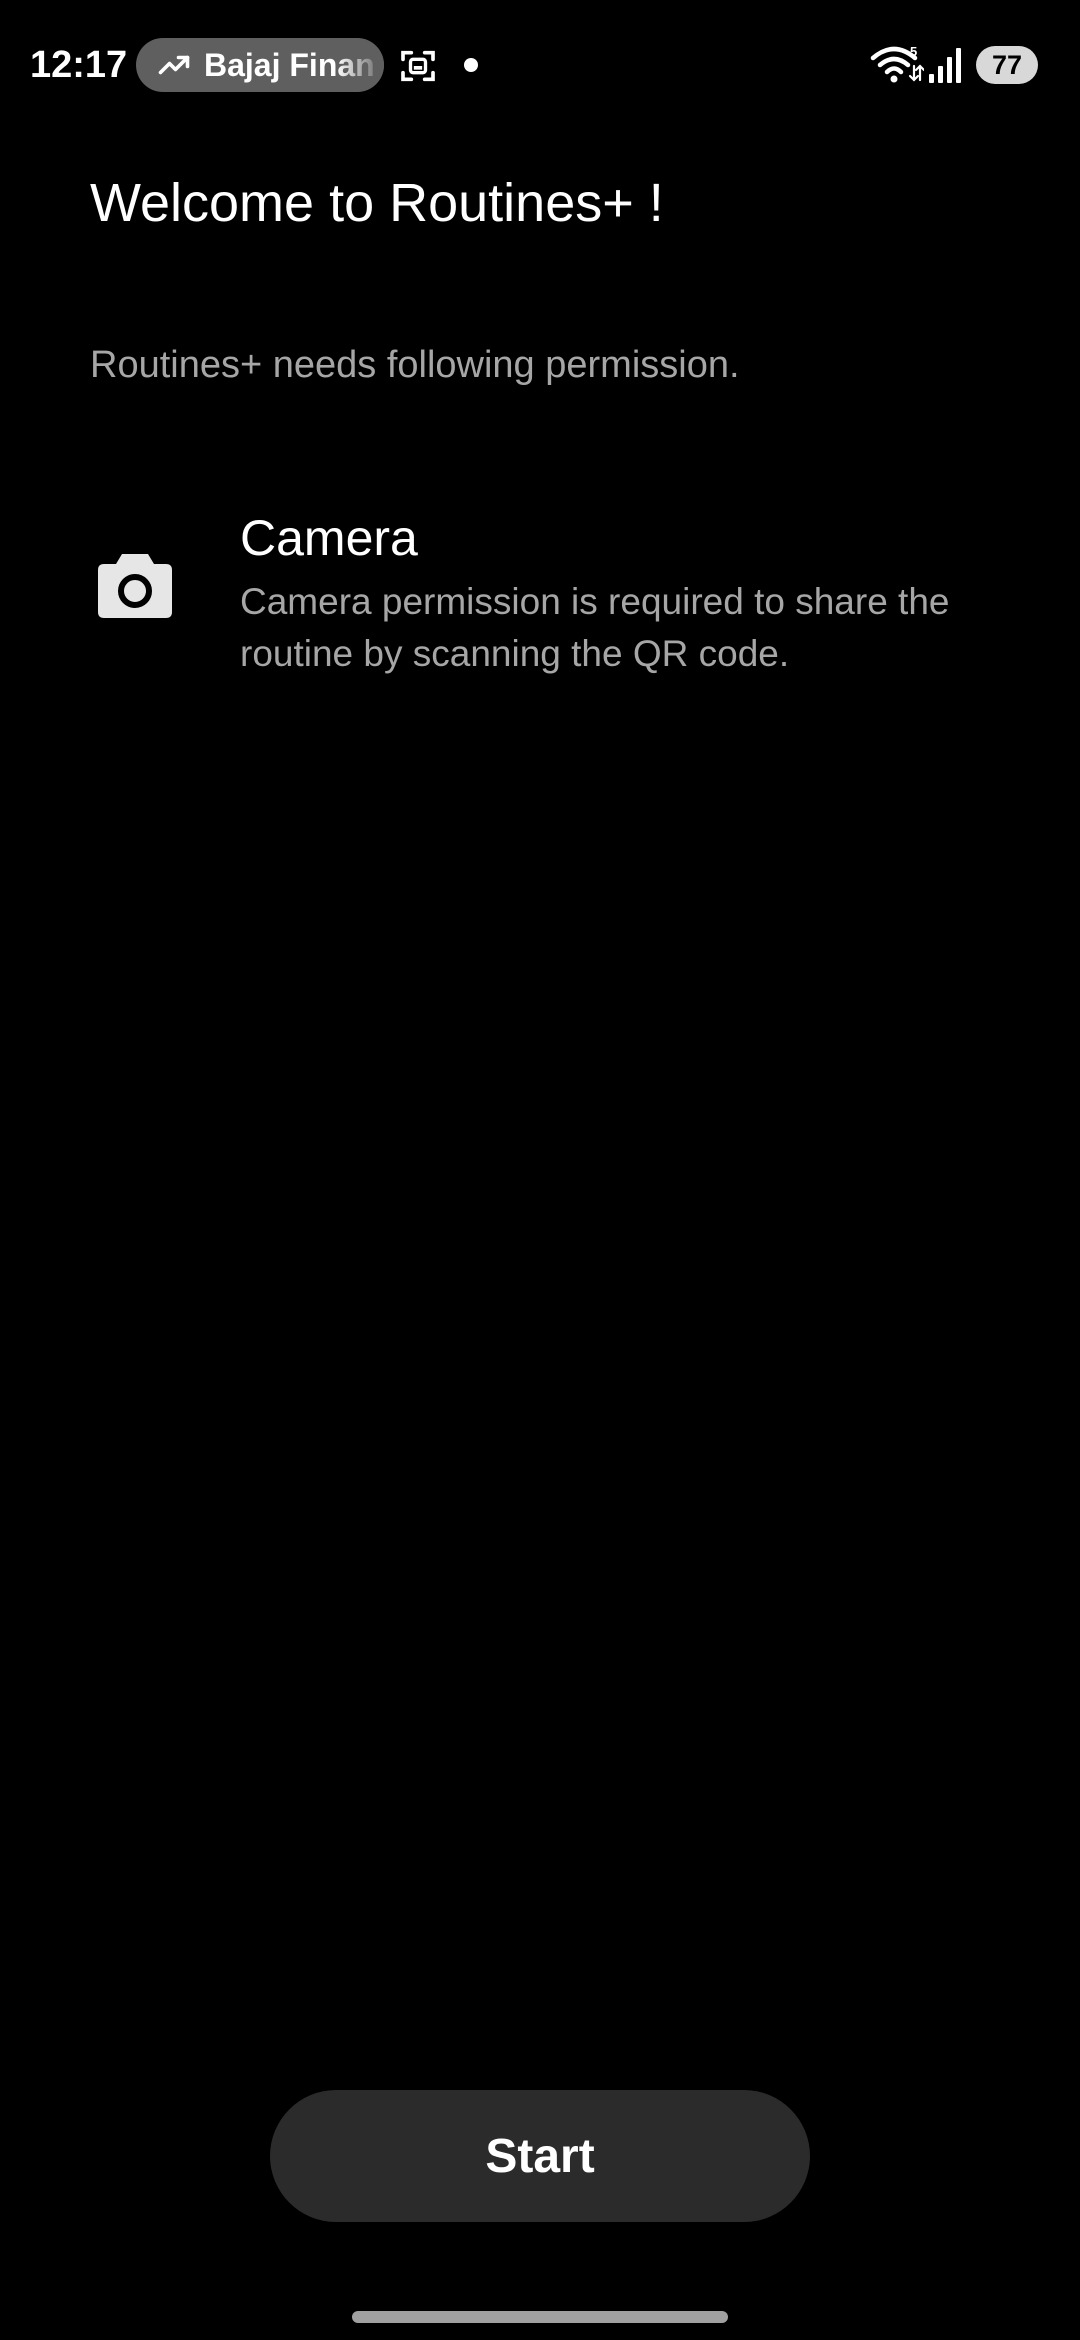 Image resolution: width=1080 pixels, height=2340 pixels. What do you see at coordinates (79, 65) in the screenshot?
I see `status-clock: 12:17` at bounding box center [79, 65].